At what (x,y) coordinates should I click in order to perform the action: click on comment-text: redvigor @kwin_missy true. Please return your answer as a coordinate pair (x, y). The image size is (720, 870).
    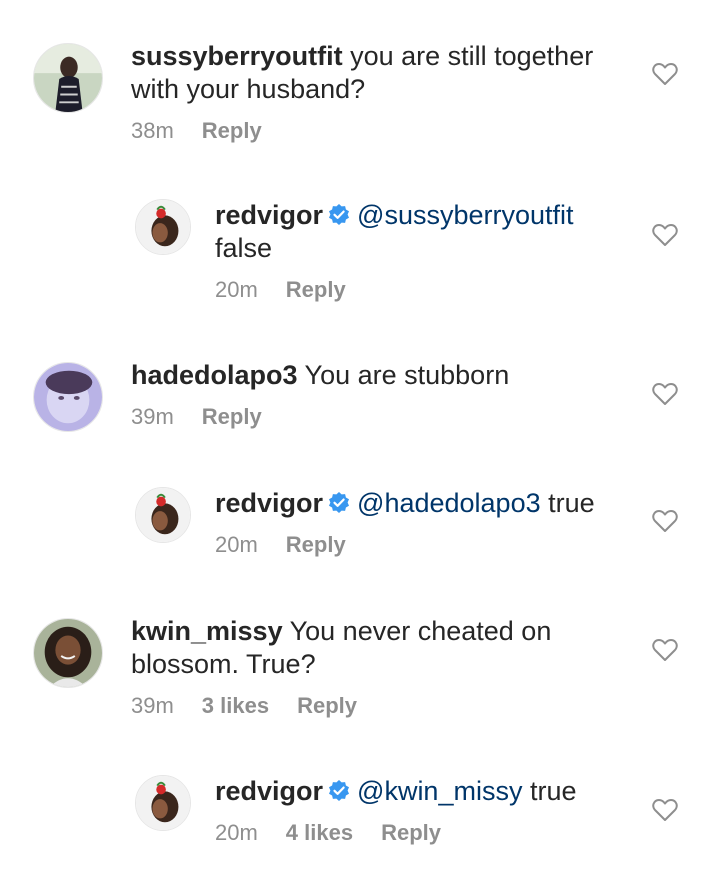
    Looking at the image, I should click on (425, 791).